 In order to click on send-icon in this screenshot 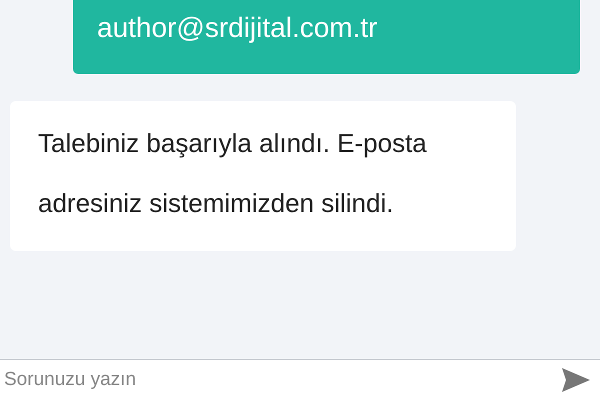, I will do `click(576, 380)`.